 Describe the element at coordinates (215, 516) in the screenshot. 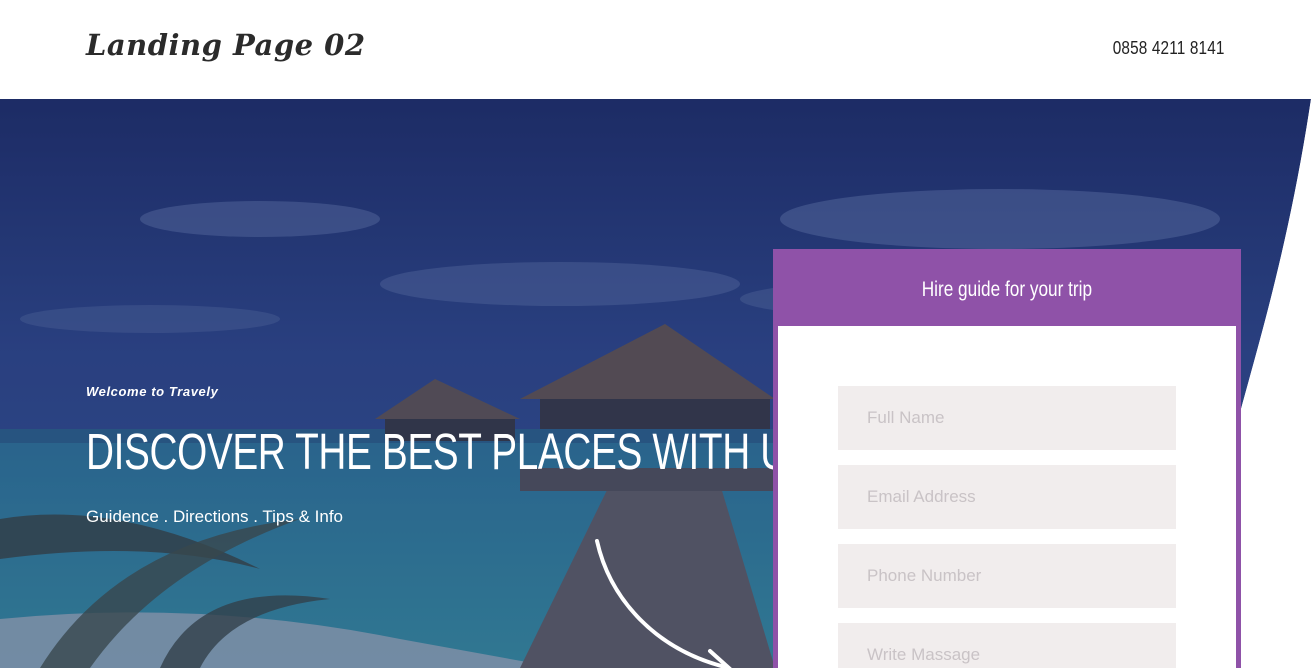

I see `hero-tagline: Guidence . Directions . Tips & Info` at that location.